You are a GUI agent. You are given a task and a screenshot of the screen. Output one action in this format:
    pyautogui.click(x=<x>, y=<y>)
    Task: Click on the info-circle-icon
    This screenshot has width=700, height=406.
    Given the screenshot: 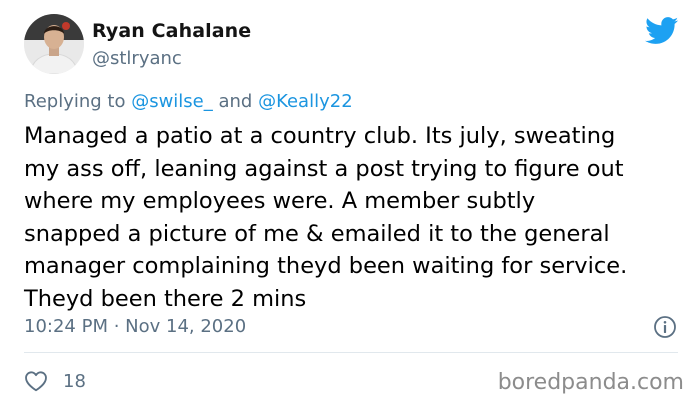 What is the action you would take?
    pyautogui.click(x=665, y=327)
    